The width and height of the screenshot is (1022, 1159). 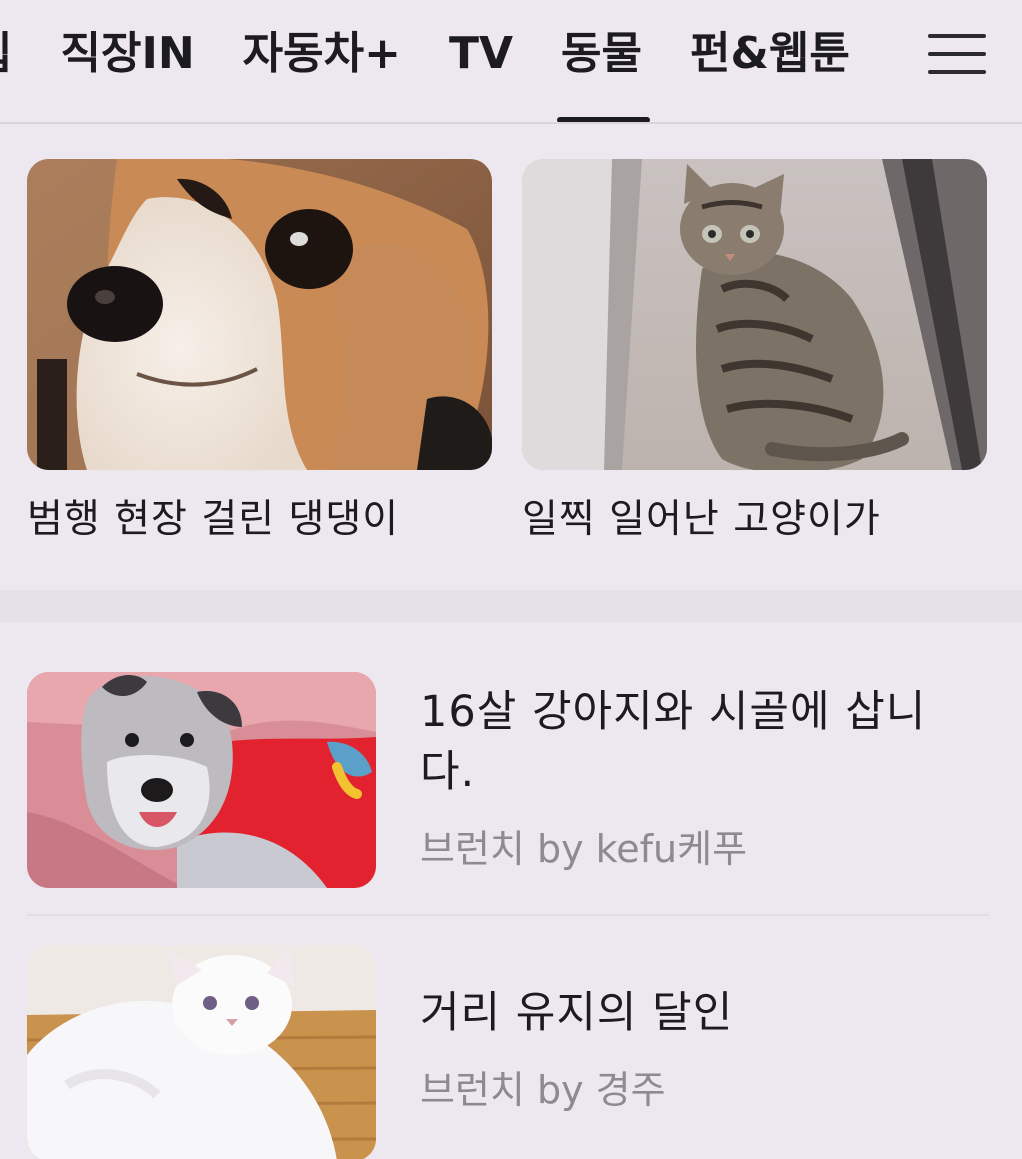 What do you see at coordinates (577, 1013) in the screenshot?
I see `list-item-title: 거리 유지의 달인` at bounding box center [577, 1013].